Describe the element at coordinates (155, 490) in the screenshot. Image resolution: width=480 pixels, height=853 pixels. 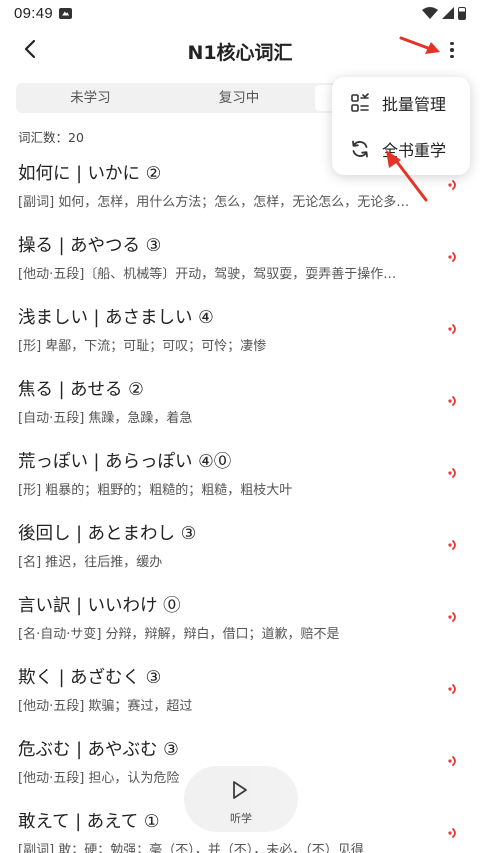
I see `word-meaning: [形] 粗暴的；粗野的；粗糙的；粗糙，粗枝大叶` at that location.